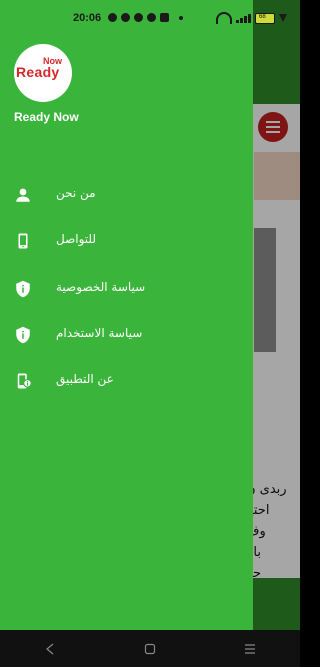 This screenshot has width=320, height=667. Describe the element at coordinates (262, 16) in the screenshot. I see `battery-level: 68` at that location.